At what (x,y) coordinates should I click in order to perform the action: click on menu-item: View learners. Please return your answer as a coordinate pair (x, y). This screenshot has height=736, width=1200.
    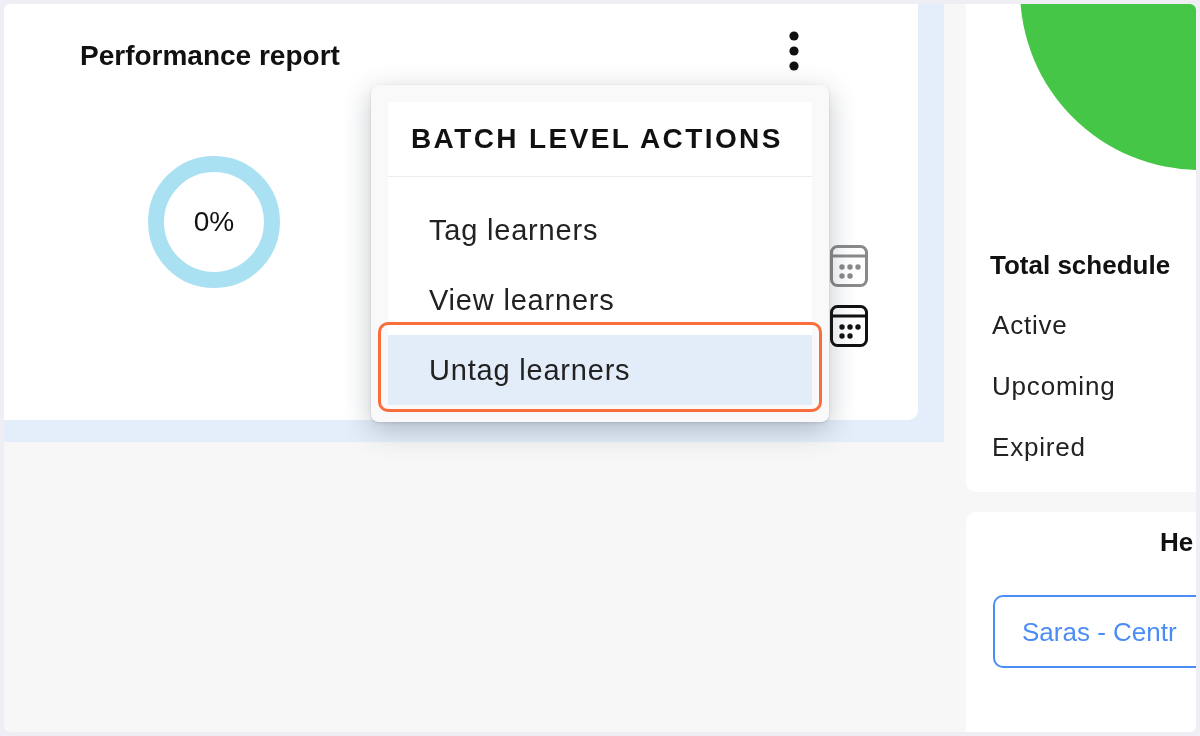
    Looking at the image, I should click on (600, 300).